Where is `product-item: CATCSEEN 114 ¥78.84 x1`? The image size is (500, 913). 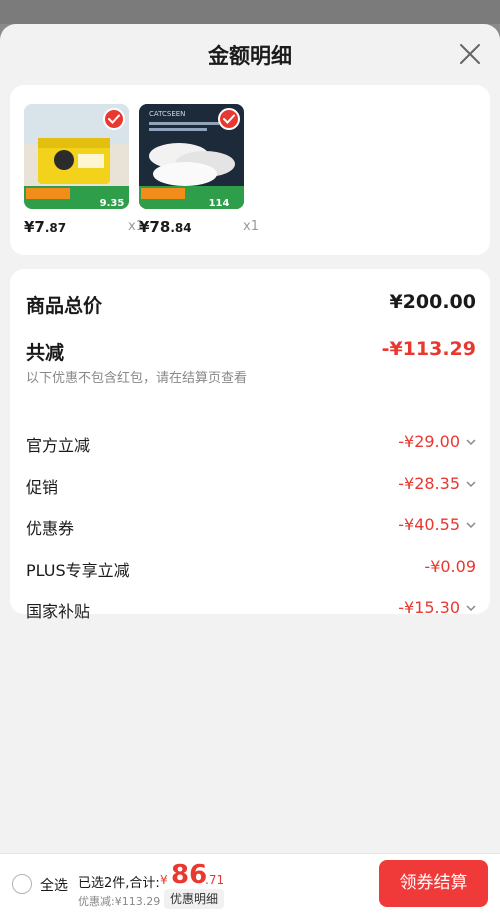 product-item: CATCSEEN 114 ¥78.84 x1 is located at coordinates (201, 171).